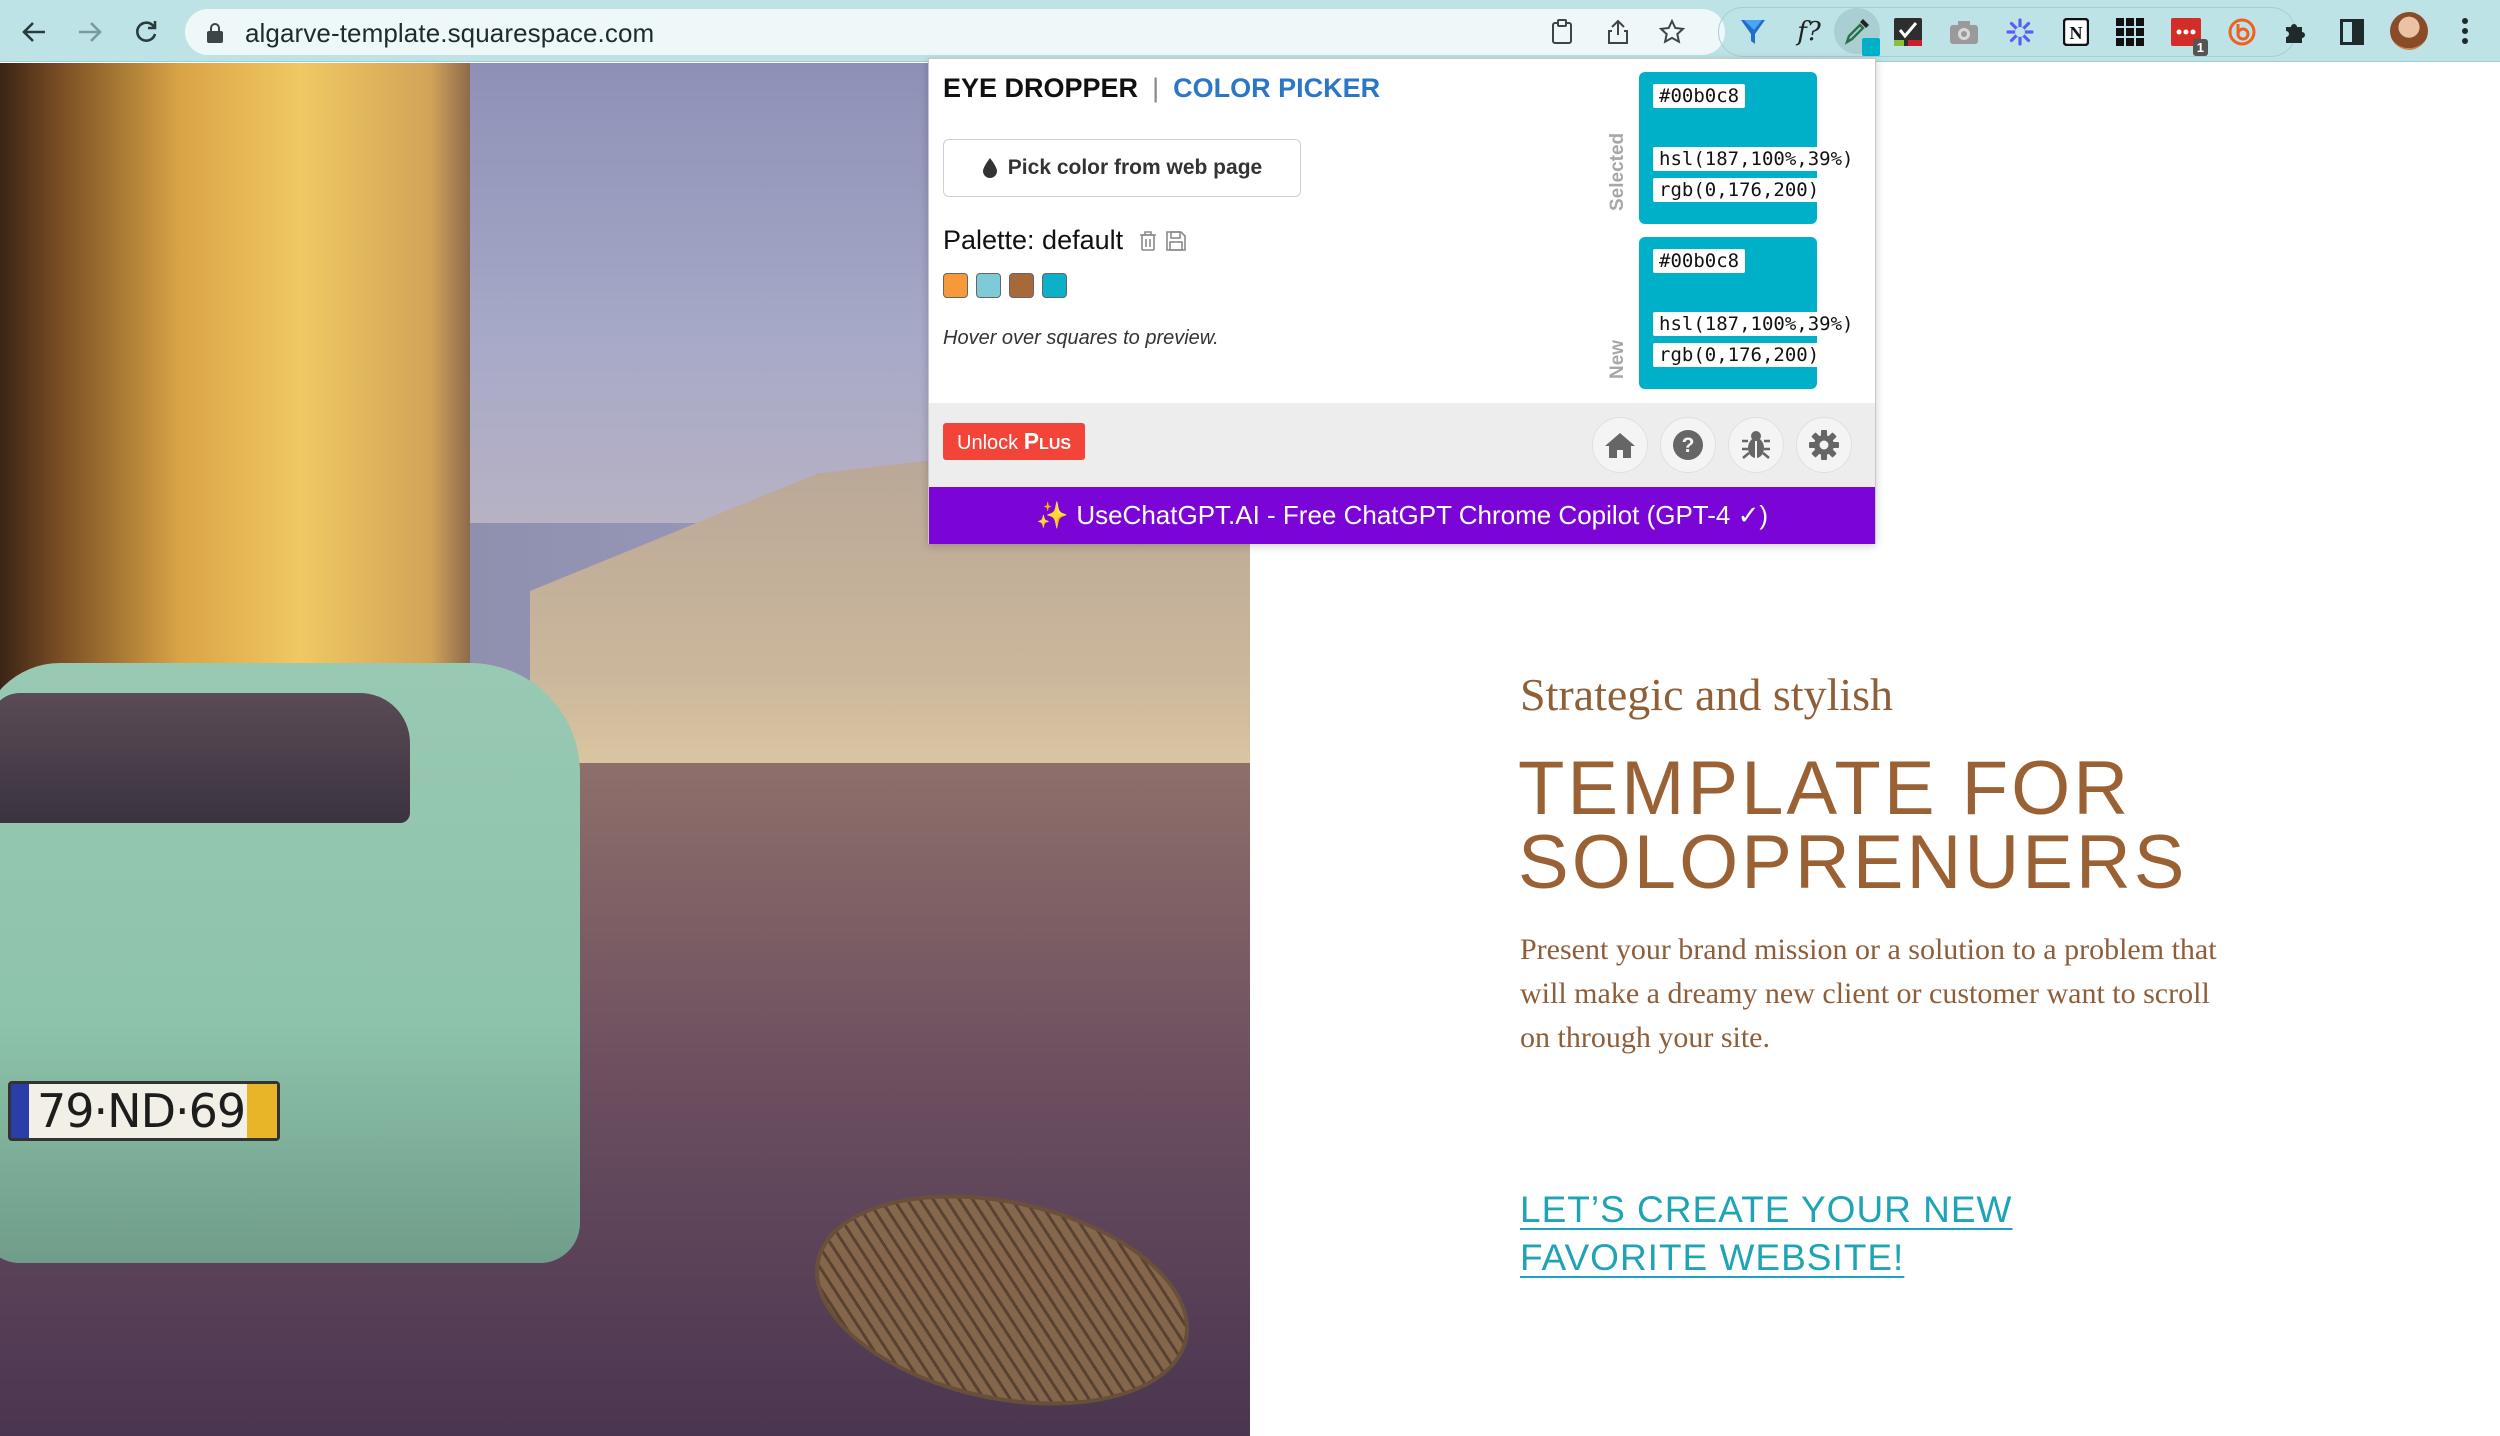  What do you see at coordinates (2200, 47) in the screenshot?
I see `notification-badge: 1` at bounding box center [2200, 47].